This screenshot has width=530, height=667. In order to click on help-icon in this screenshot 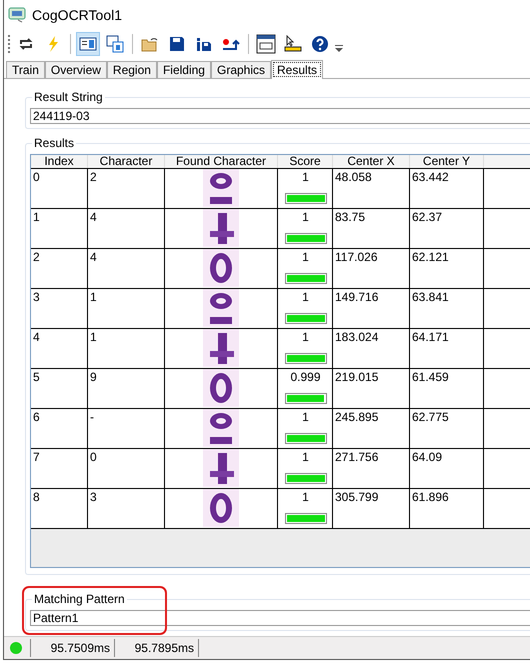, I will do `click(320, 44)`.